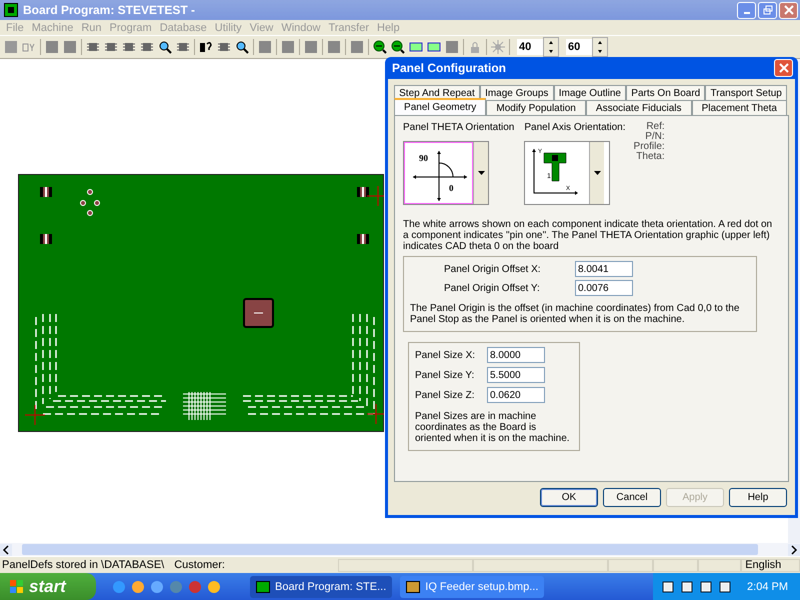 The height and width of the screenshot is (600, 800). I want to click on axis-orientation-label: Panel Axis Orientation:, so click(575, 127).